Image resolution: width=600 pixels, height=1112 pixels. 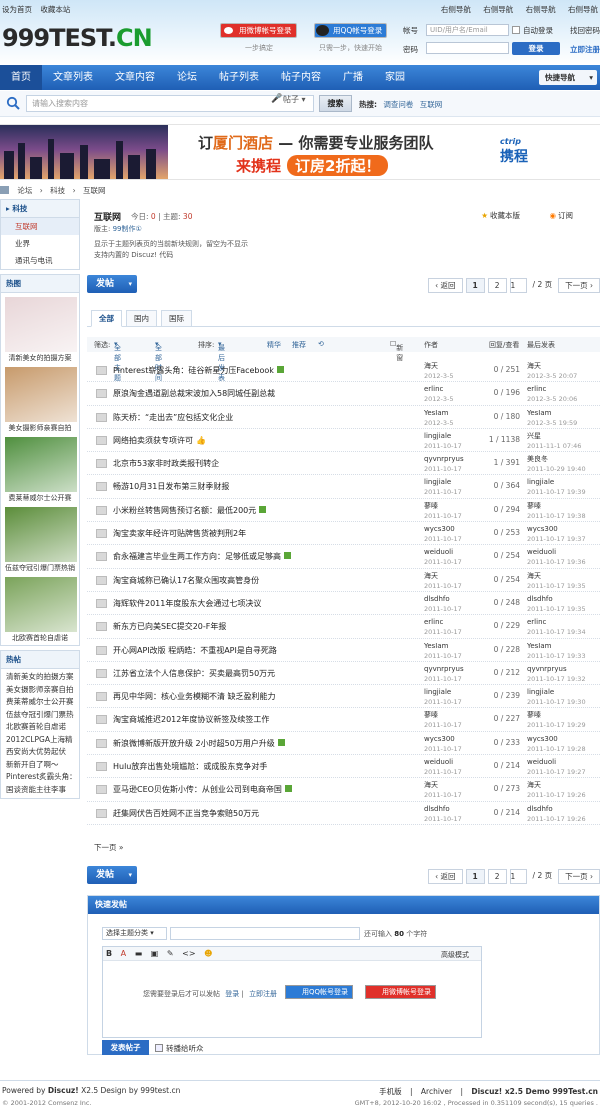 What do you see at coordinates (127, 229) in the screenshot?
I see `moderator-link: 99制作①` at bounding box center [127, 229].